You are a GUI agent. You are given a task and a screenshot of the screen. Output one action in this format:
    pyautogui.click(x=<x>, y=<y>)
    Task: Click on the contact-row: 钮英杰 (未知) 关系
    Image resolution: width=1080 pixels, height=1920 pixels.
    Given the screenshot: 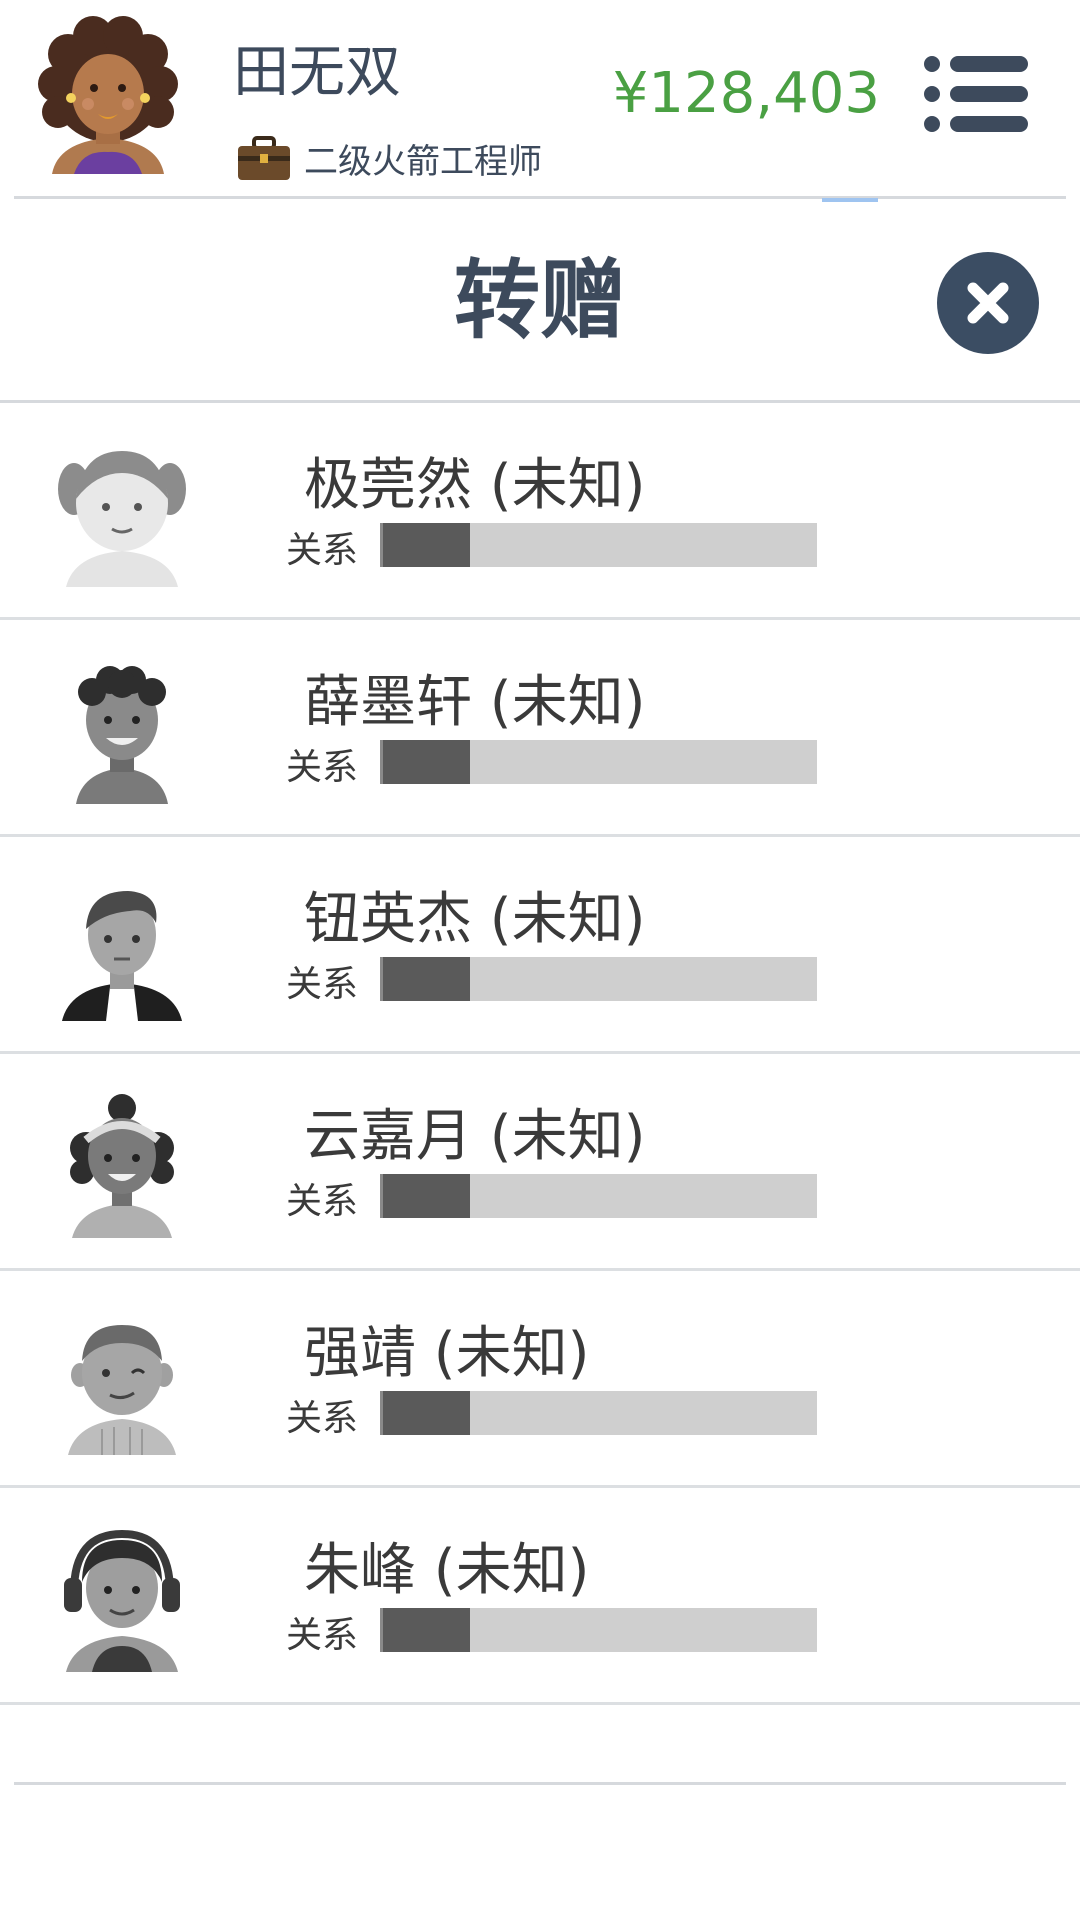 What is the action you would take?
    pyautogui.click(x=540, y=945)
    